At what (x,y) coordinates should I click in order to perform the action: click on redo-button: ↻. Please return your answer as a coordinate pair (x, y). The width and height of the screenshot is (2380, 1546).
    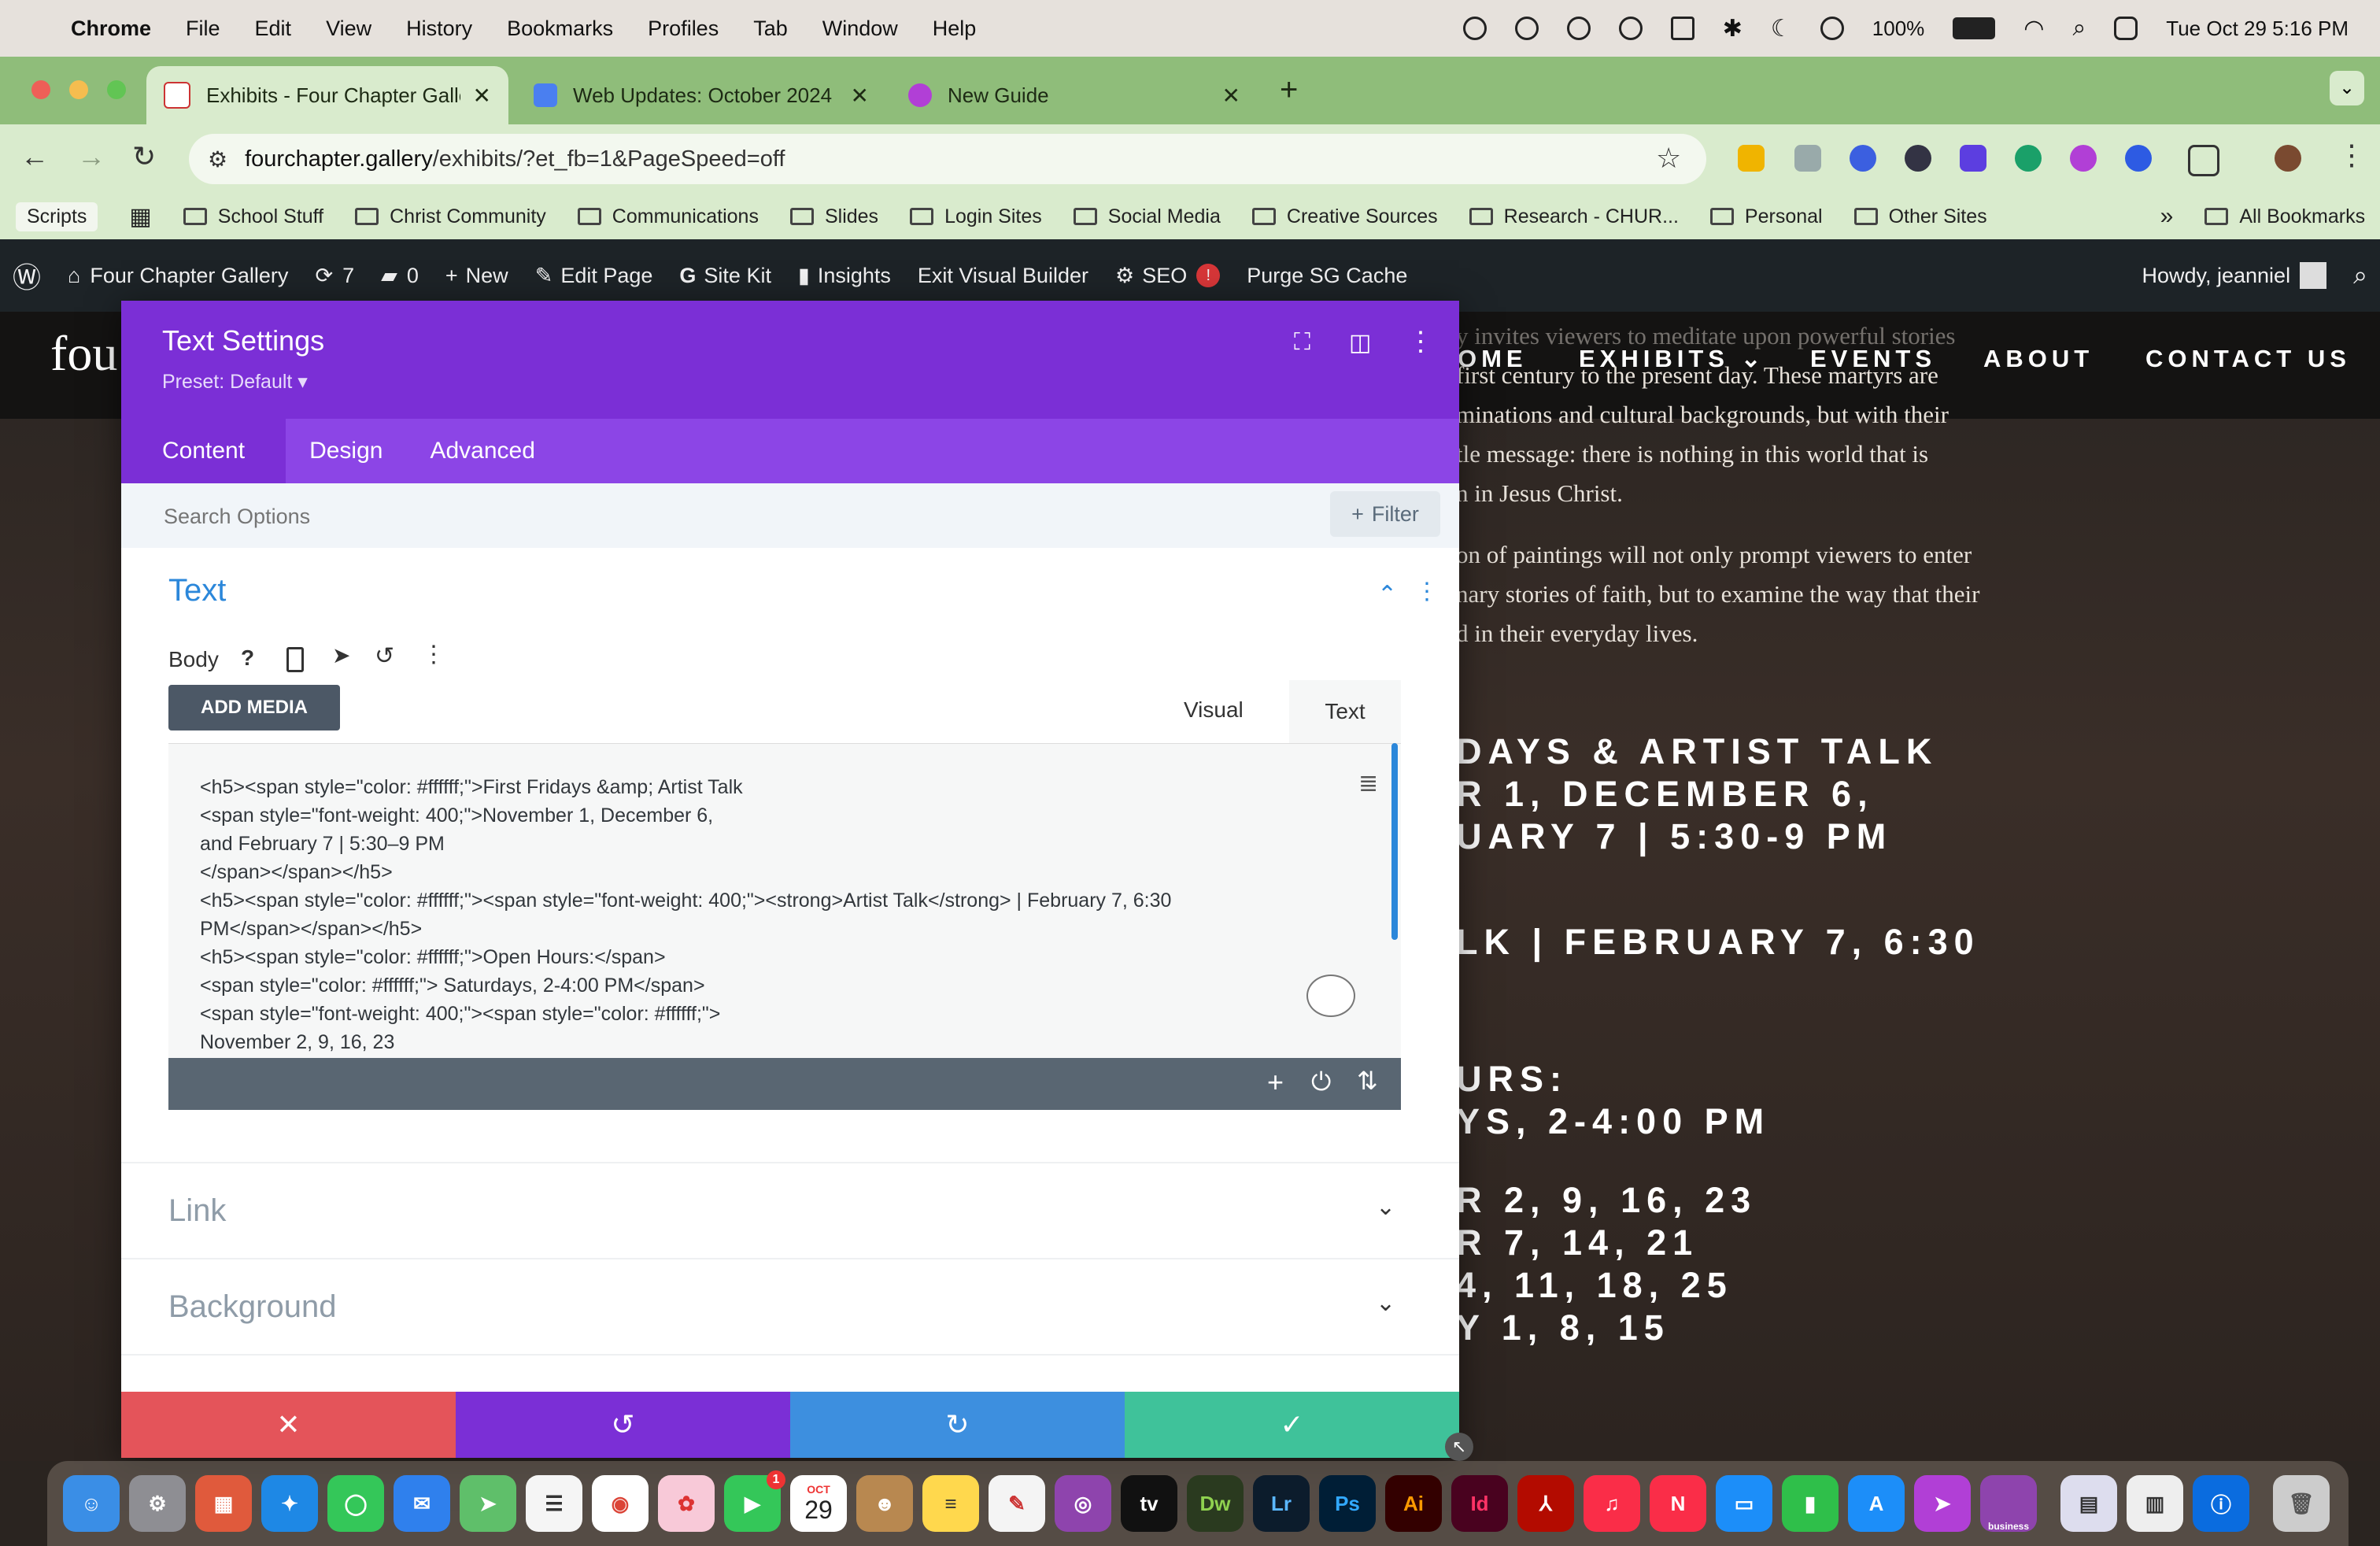
    Looking at the image, I should click on (957, 1425).